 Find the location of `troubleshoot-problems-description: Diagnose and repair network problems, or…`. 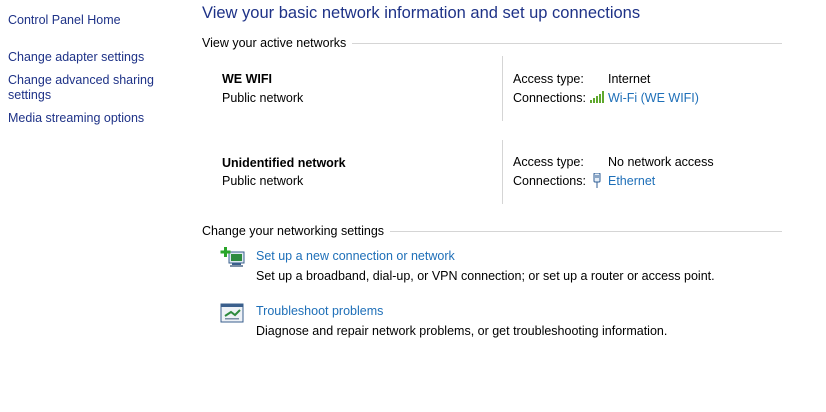

troubleshoot-problems-description: Diagnose and repair network problems, or… is located at coordinates (462, 331).